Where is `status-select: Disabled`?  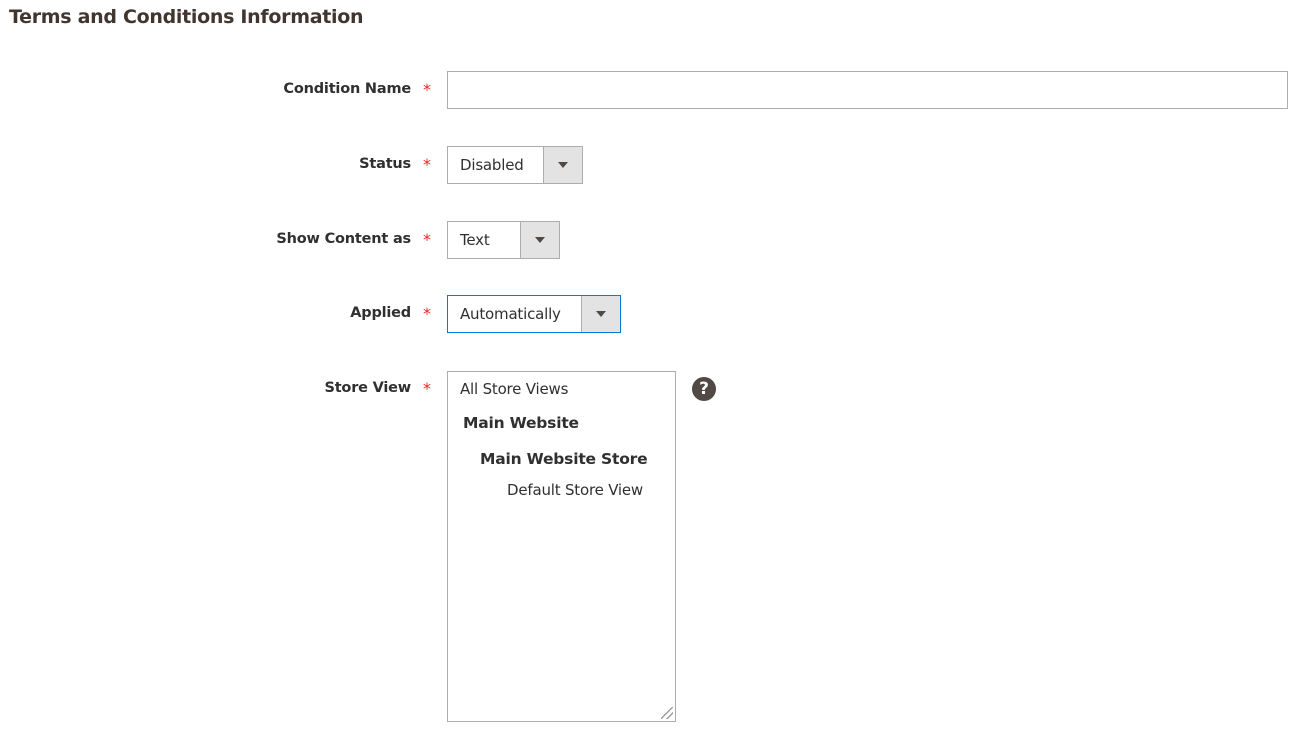
status-select: Disabled is located at coordinates (515, 165).